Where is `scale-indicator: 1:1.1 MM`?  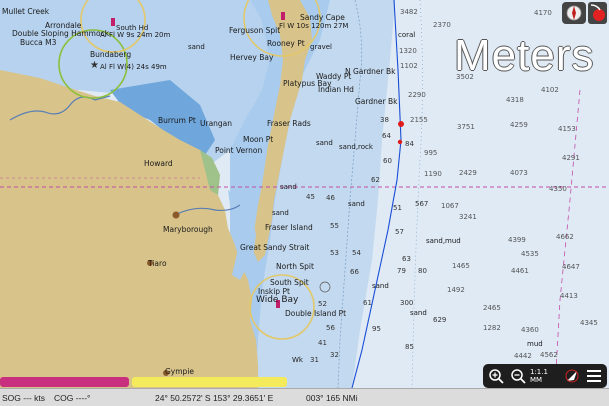
scale-indicator: 1:1.1 MM is located at coordinates (546, 376).